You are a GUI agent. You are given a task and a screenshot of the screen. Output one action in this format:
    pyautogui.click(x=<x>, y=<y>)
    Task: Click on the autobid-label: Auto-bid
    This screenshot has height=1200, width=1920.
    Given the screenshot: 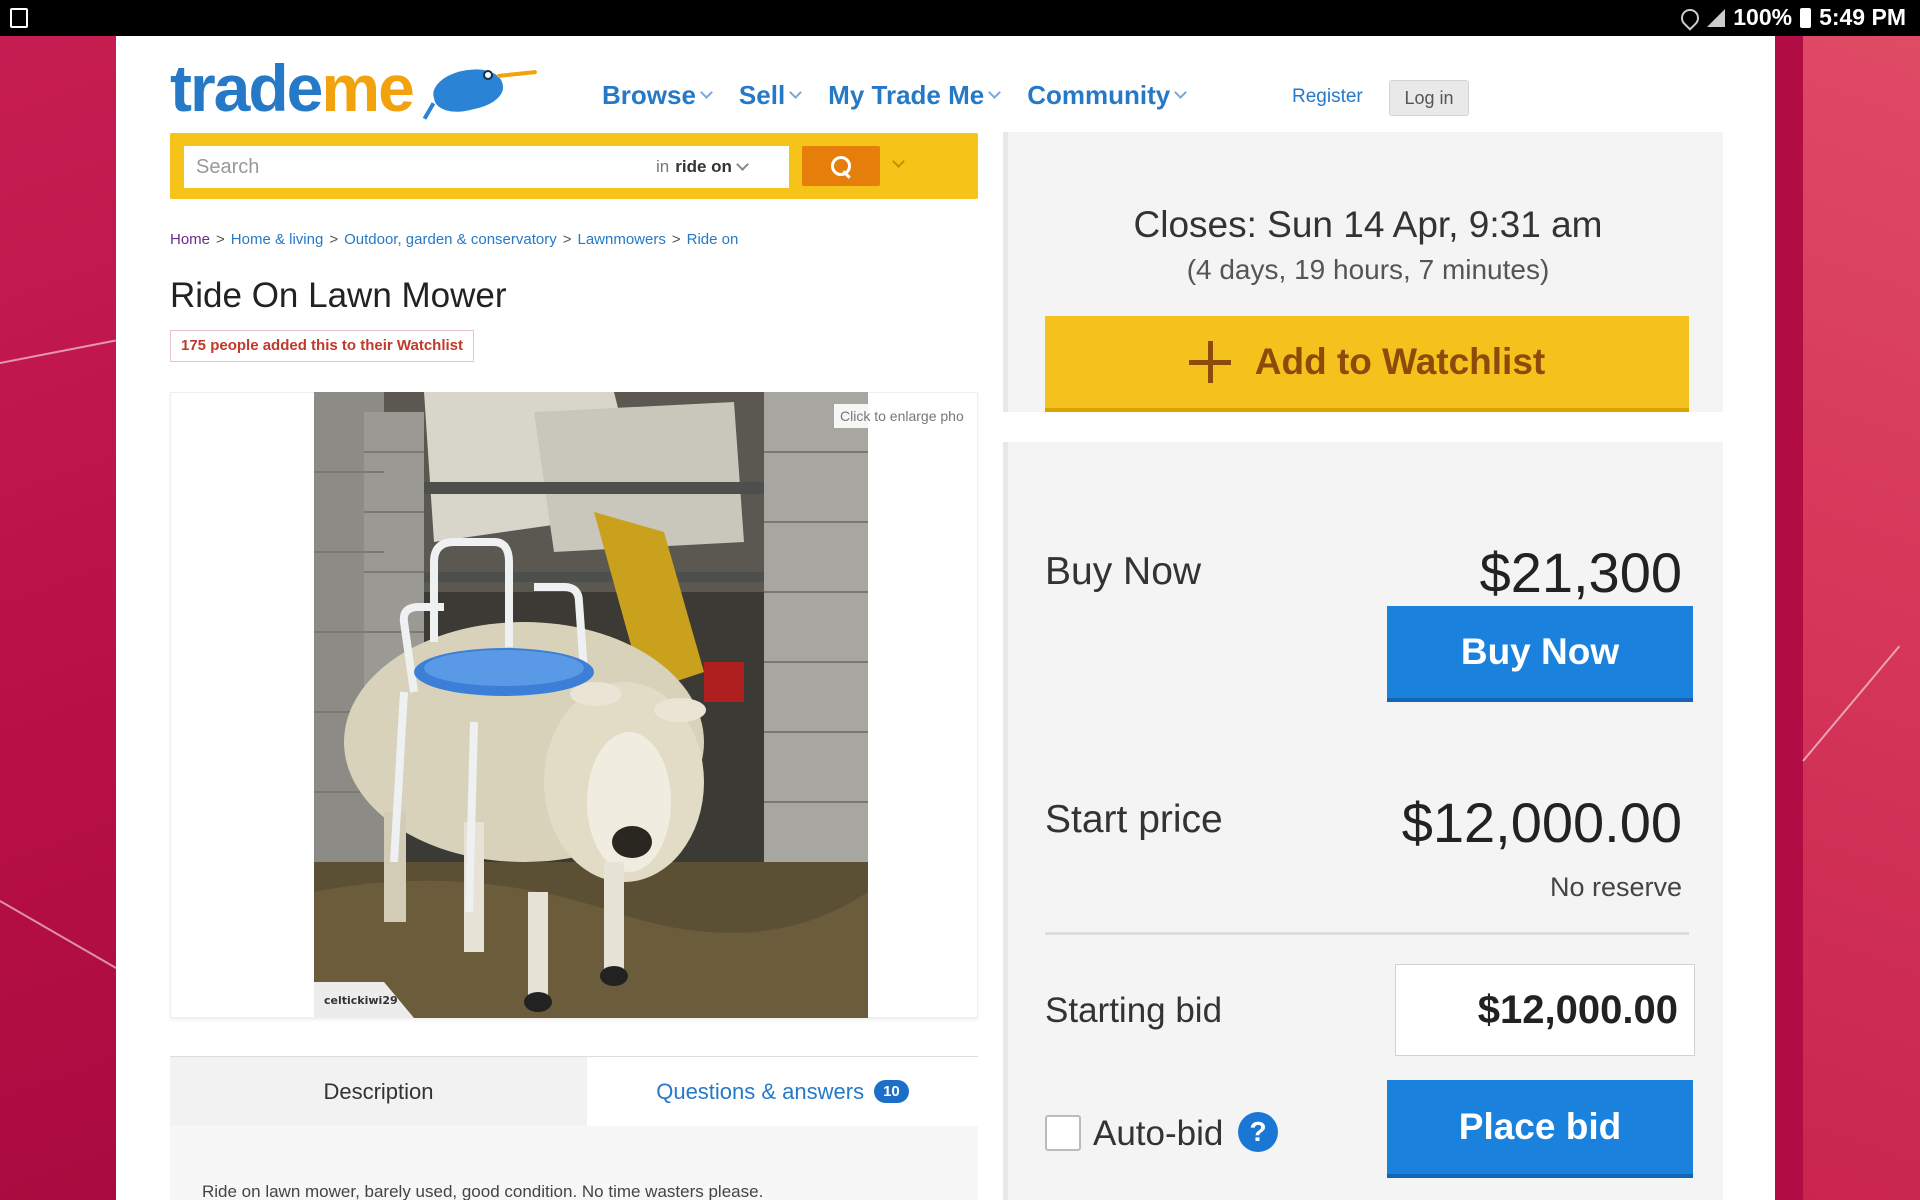 What is the action you would take?
    pyautogui.click(x=1158, y=1133)
    